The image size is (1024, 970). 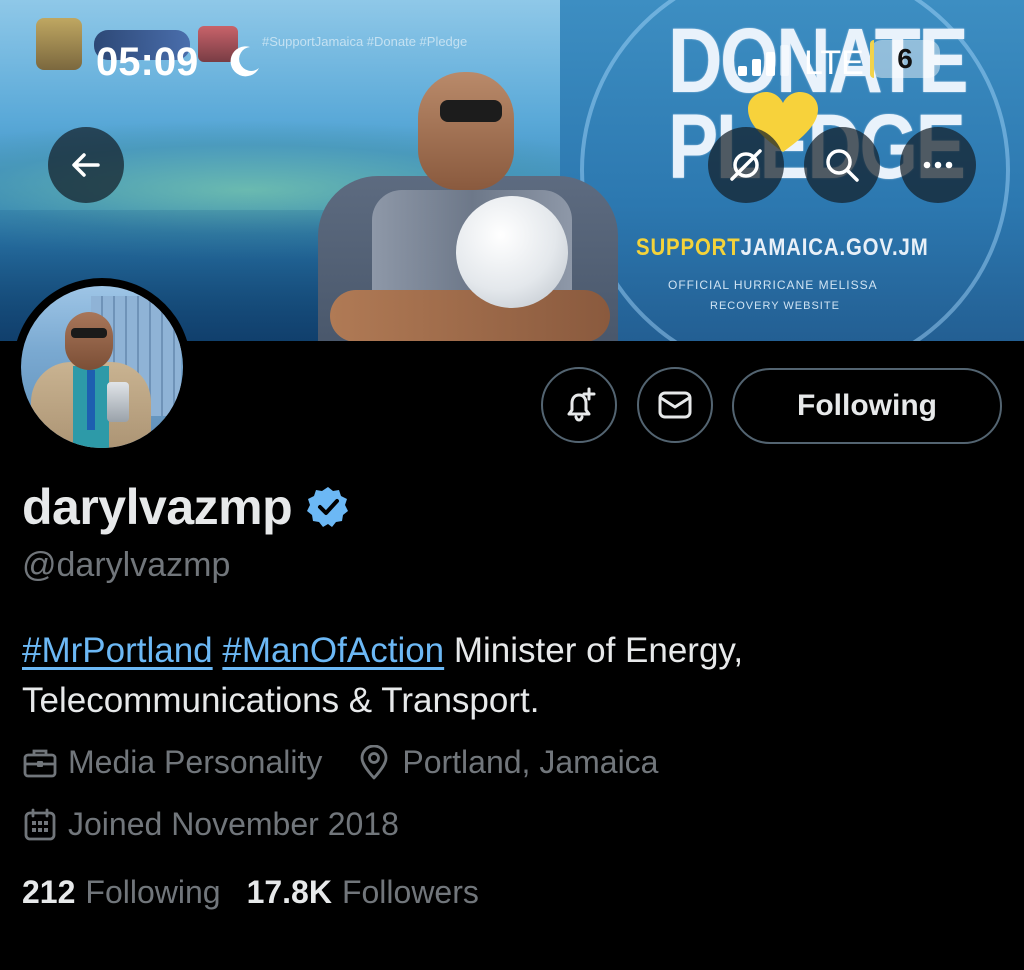 I want to click on calendar-icon, so click(x=40, y=824).